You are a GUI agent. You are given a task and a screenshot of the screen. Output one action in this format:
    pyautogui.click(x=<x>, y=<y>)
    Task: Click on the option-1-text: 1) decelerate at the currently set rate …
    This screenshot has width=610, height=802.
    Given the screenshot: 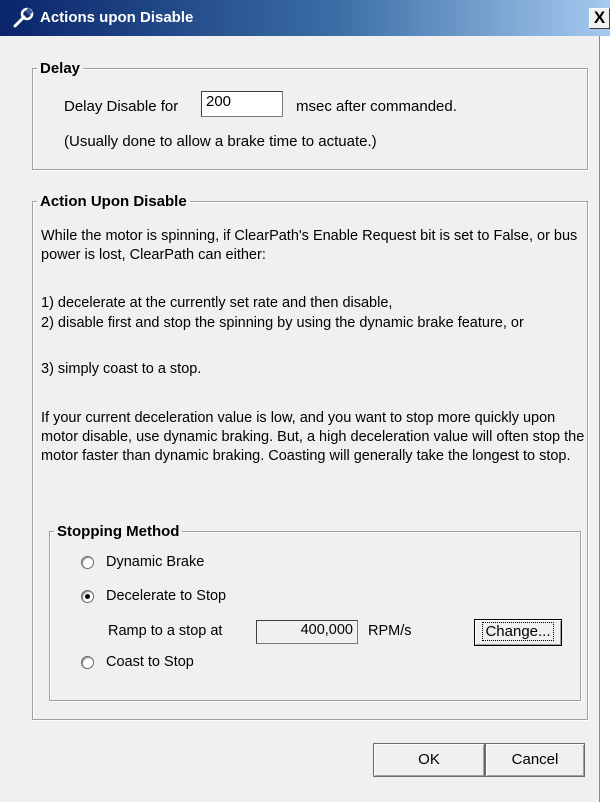 What is the action you would take?
    pyautogui.click(x=217, y=303)
    